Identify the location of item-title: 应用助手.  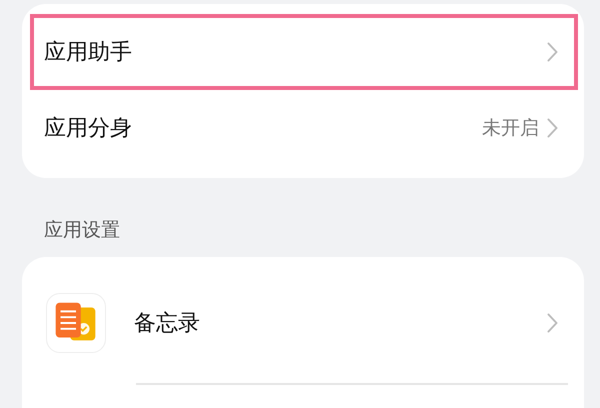
(88, 52).